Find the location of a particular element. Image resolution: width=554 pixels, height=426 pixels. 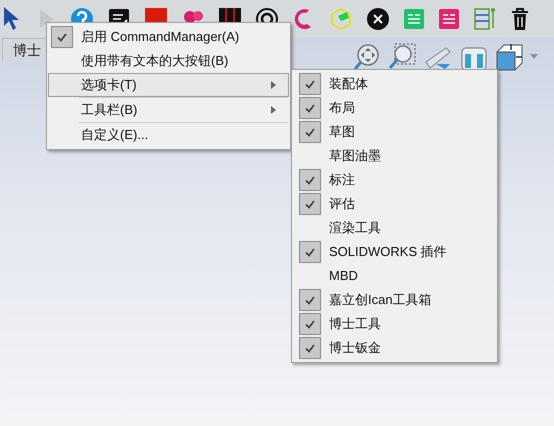

menu-item: 草图 is located at coordinates (342, 132).